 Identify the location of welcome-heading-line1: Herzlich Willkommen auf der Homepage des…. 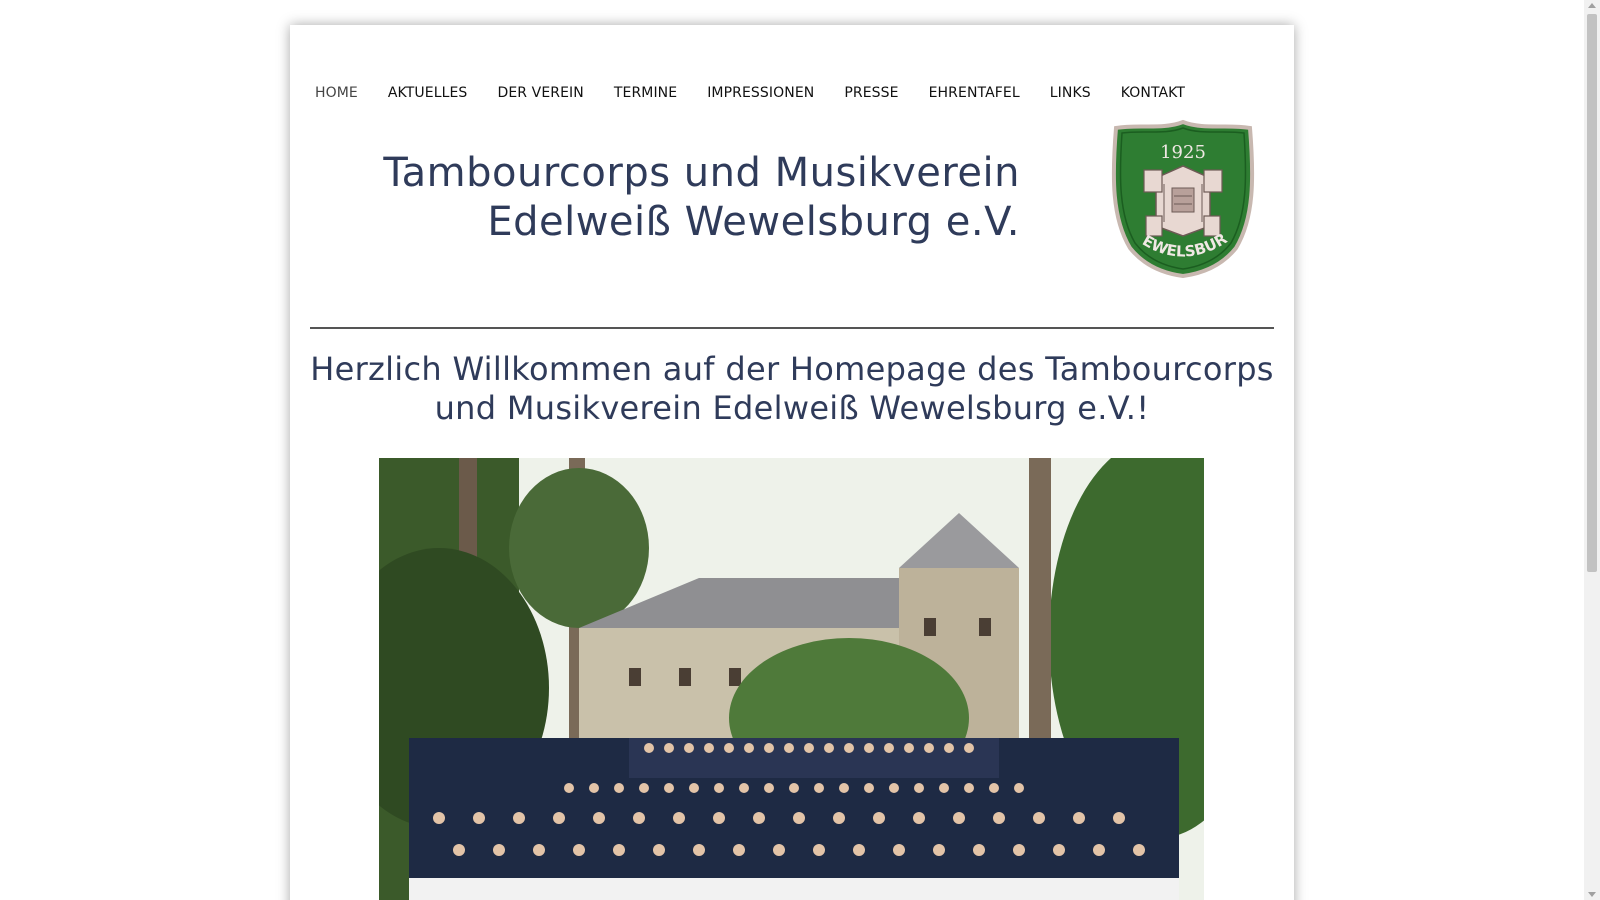
(792, 369).